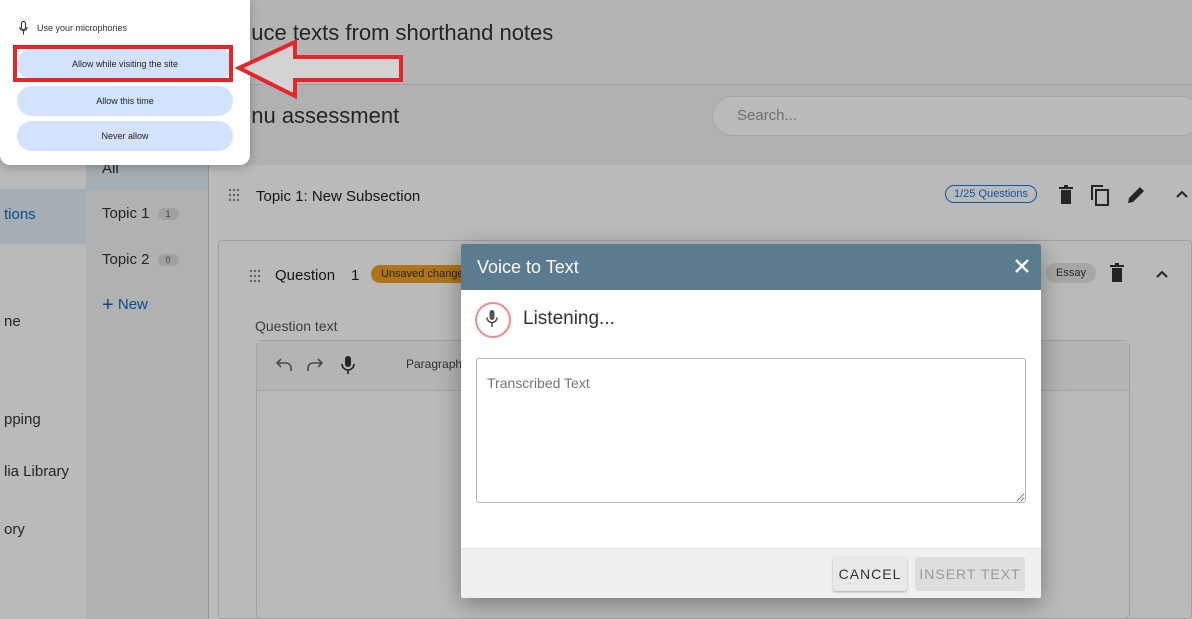  Describe the element at coordinates (82, 28) in the screenshot. I see `permission-label: Use your microphones` at that location.